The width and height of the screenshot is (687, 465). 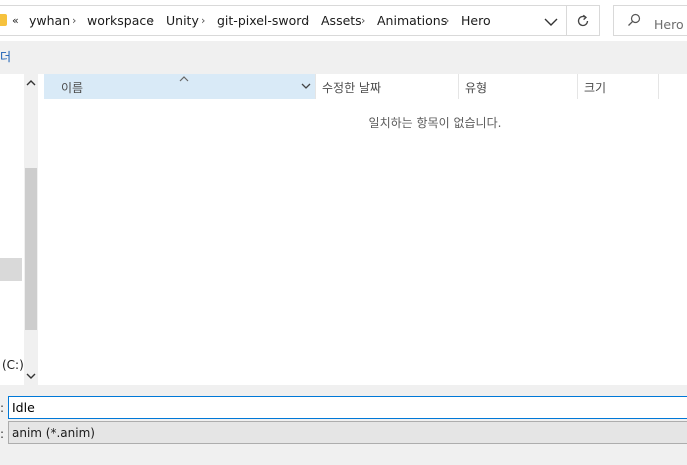 What do you see at coordinates (341, 20) in the screenshot?
I see `breadcrumb-assets: Assets` at bounding box center [341, 20].